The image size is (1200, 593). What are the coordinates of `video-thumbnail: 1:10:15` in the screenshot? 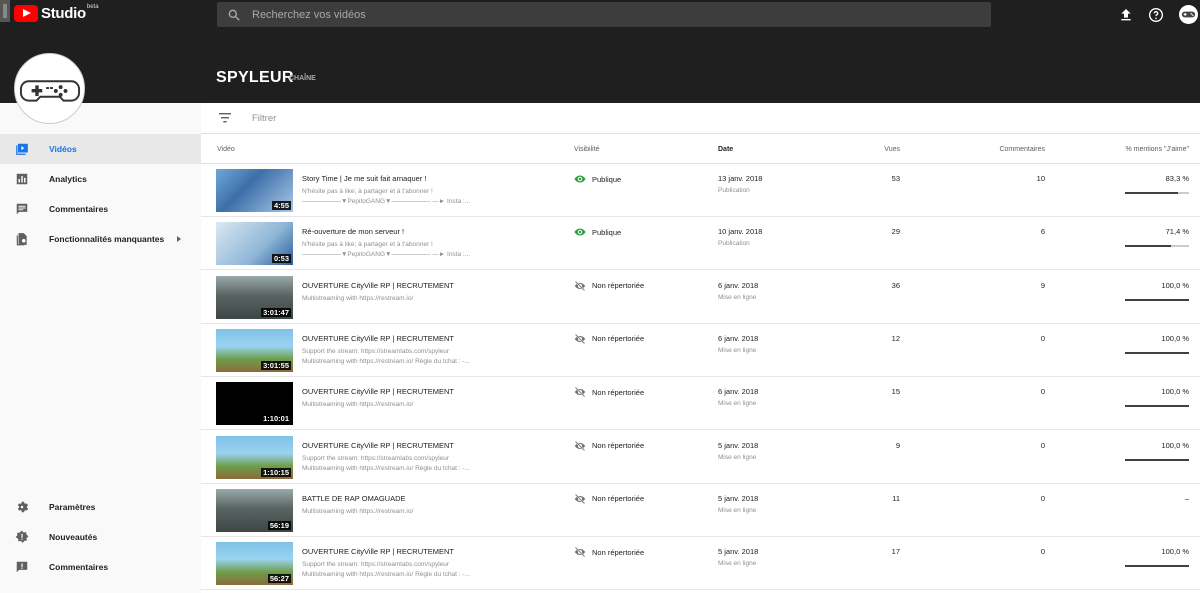 It's located at (254, 457).